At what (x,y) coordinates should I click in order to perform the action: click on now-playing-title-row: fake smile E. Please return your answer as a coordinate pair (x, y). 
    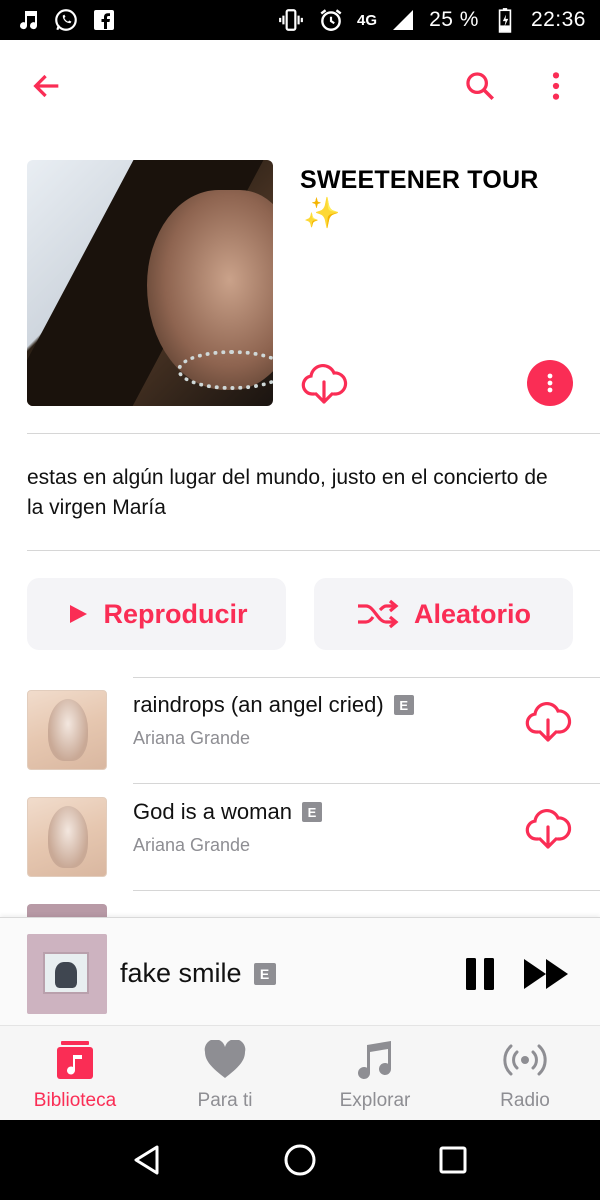
    Looking at the image, I should click on (198, 973).